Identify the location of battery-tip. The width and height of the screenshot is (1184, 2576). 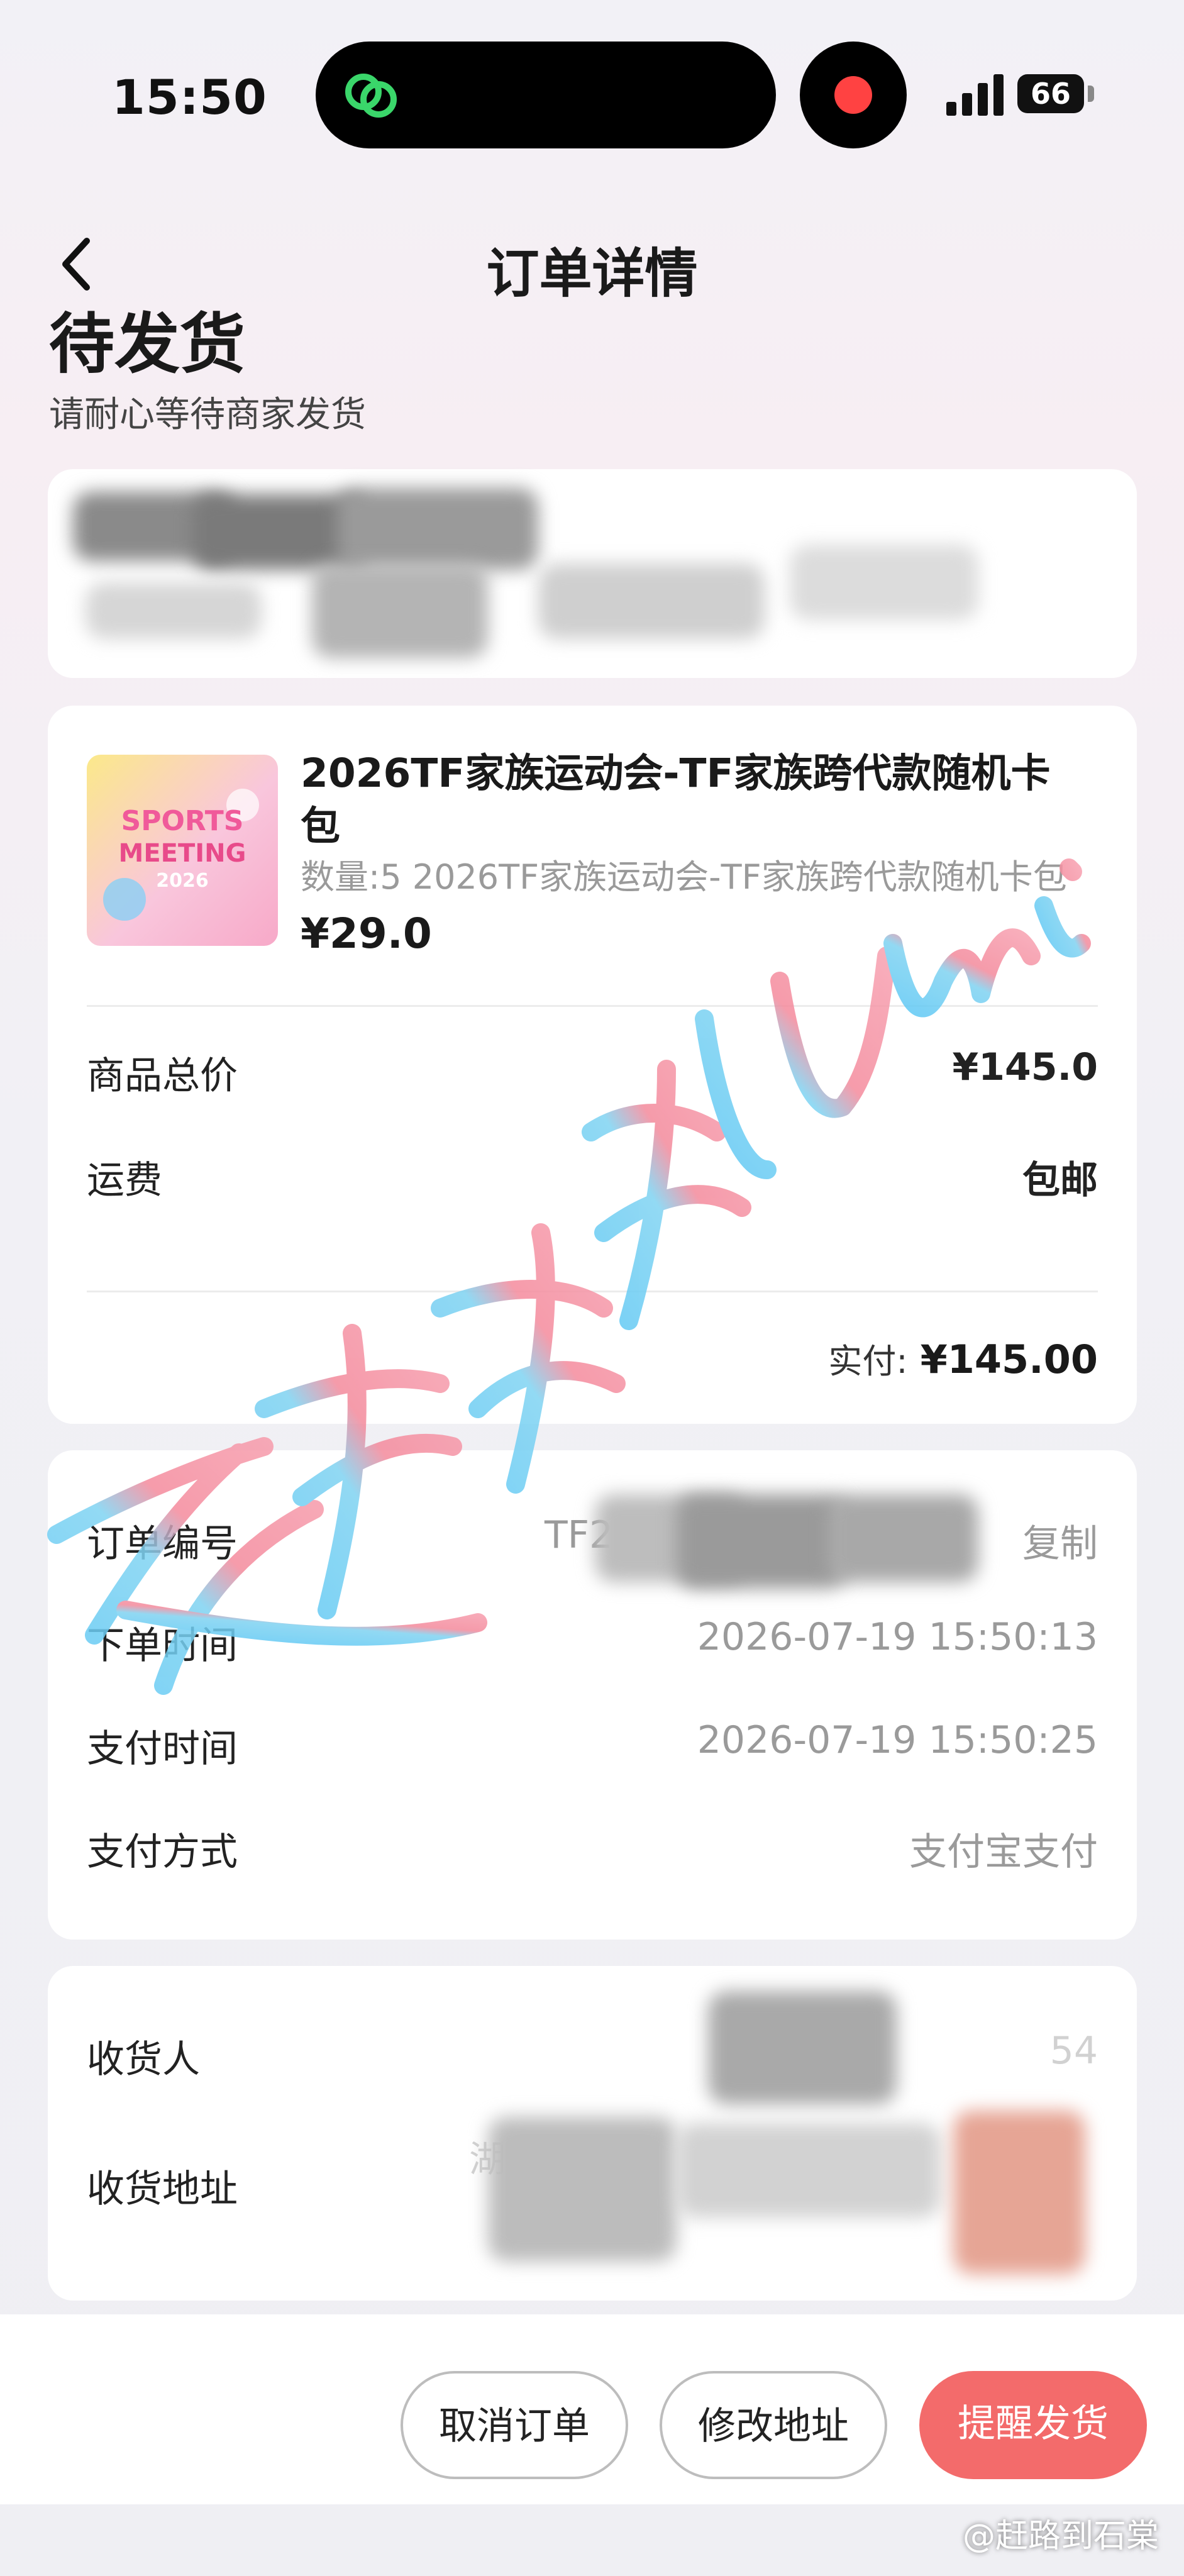
(1091, 94).